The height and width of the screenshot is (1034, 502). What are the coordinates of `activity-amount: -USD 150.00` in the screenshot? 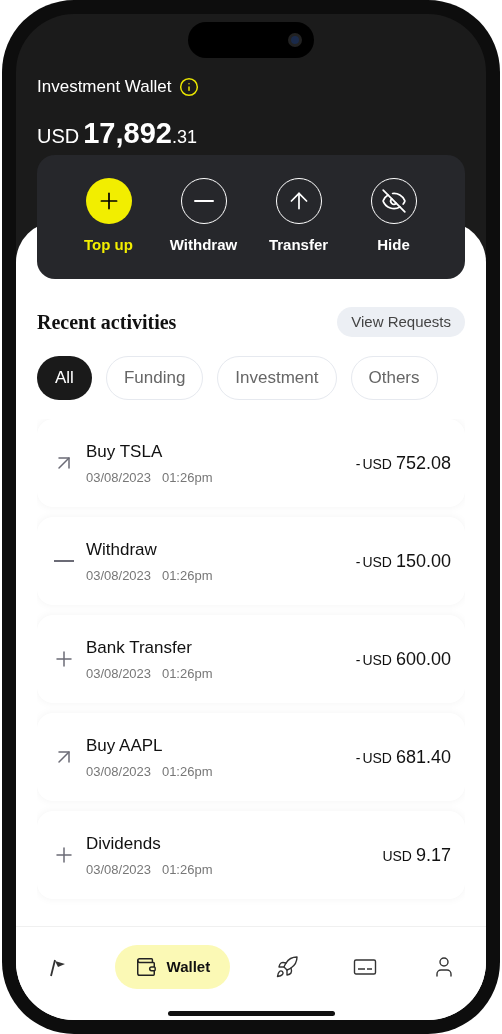 It's located at (403, 561).